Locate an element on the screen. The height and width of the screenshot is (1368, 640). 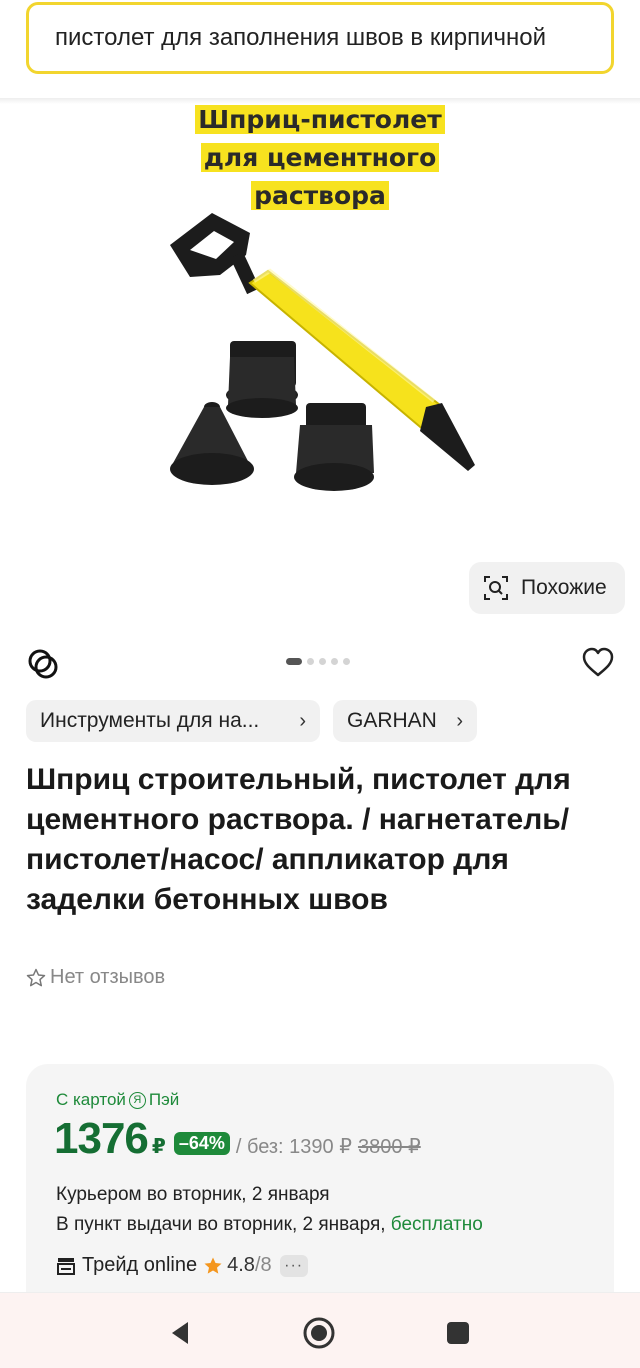
seller-rating: 4.8 is located at coordinates (241, 1265).